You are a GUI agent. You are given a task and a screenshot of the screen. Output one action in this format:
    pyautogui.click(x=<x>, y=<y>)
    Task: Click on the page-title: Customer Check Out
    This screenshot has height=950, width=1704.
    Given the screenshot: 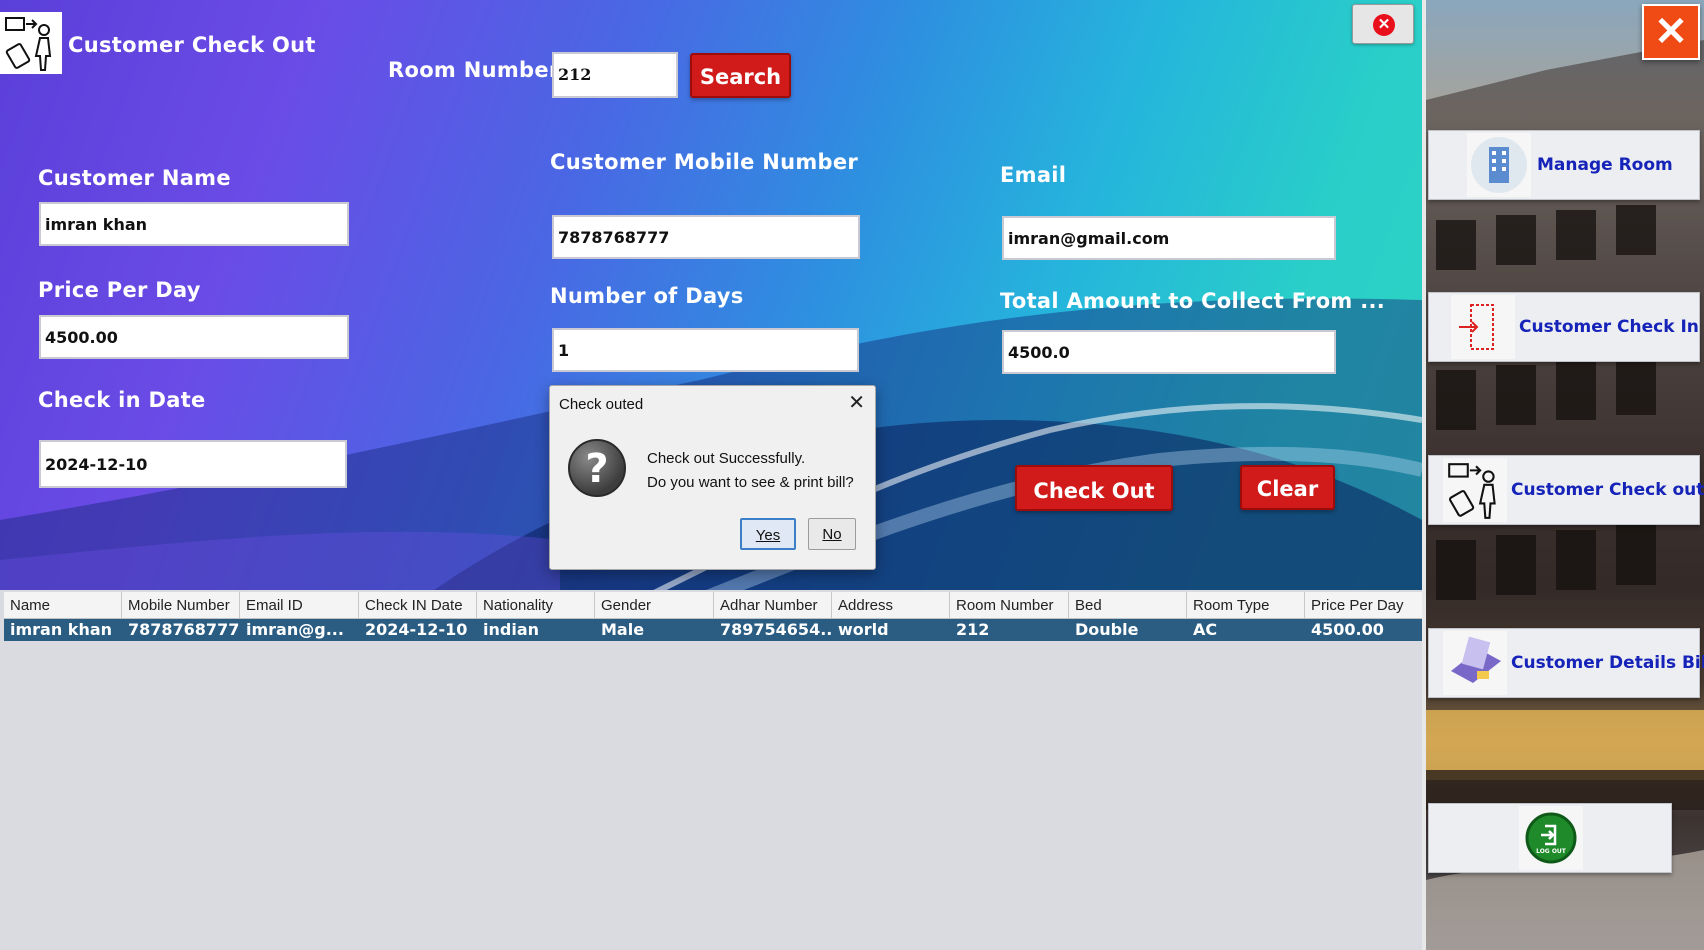 What is the action you would take?
    pyautogui.click(x=192, y=45)
    